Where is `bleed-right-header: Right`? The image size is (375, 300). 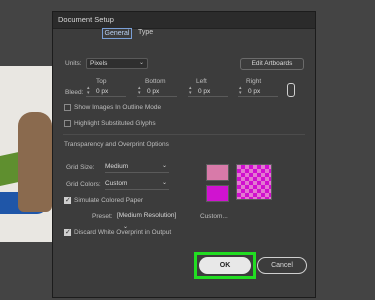 bleed-right-header: Right is located at coordinates (254, 81).